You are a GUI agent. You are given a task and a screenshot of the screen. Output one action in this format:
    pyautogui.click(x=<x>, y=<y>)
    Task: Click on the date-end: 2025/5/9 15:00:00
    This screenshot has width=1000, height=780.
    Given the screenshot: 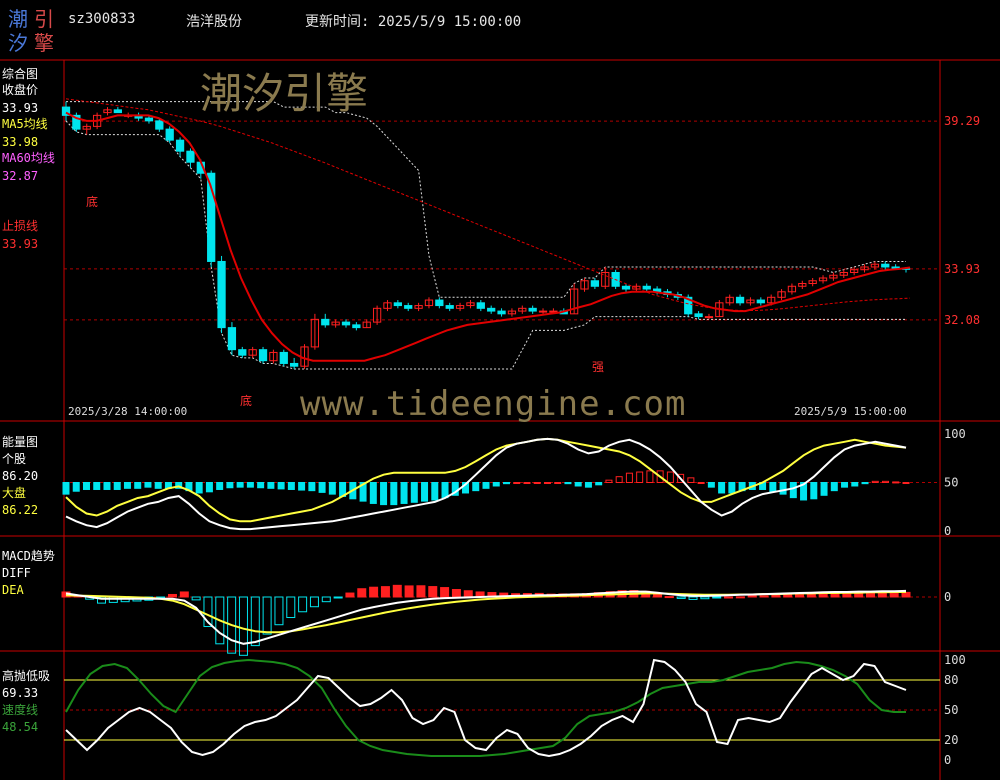 What is the action you would take?
    pyautogui.click(x=850, y=411)
    